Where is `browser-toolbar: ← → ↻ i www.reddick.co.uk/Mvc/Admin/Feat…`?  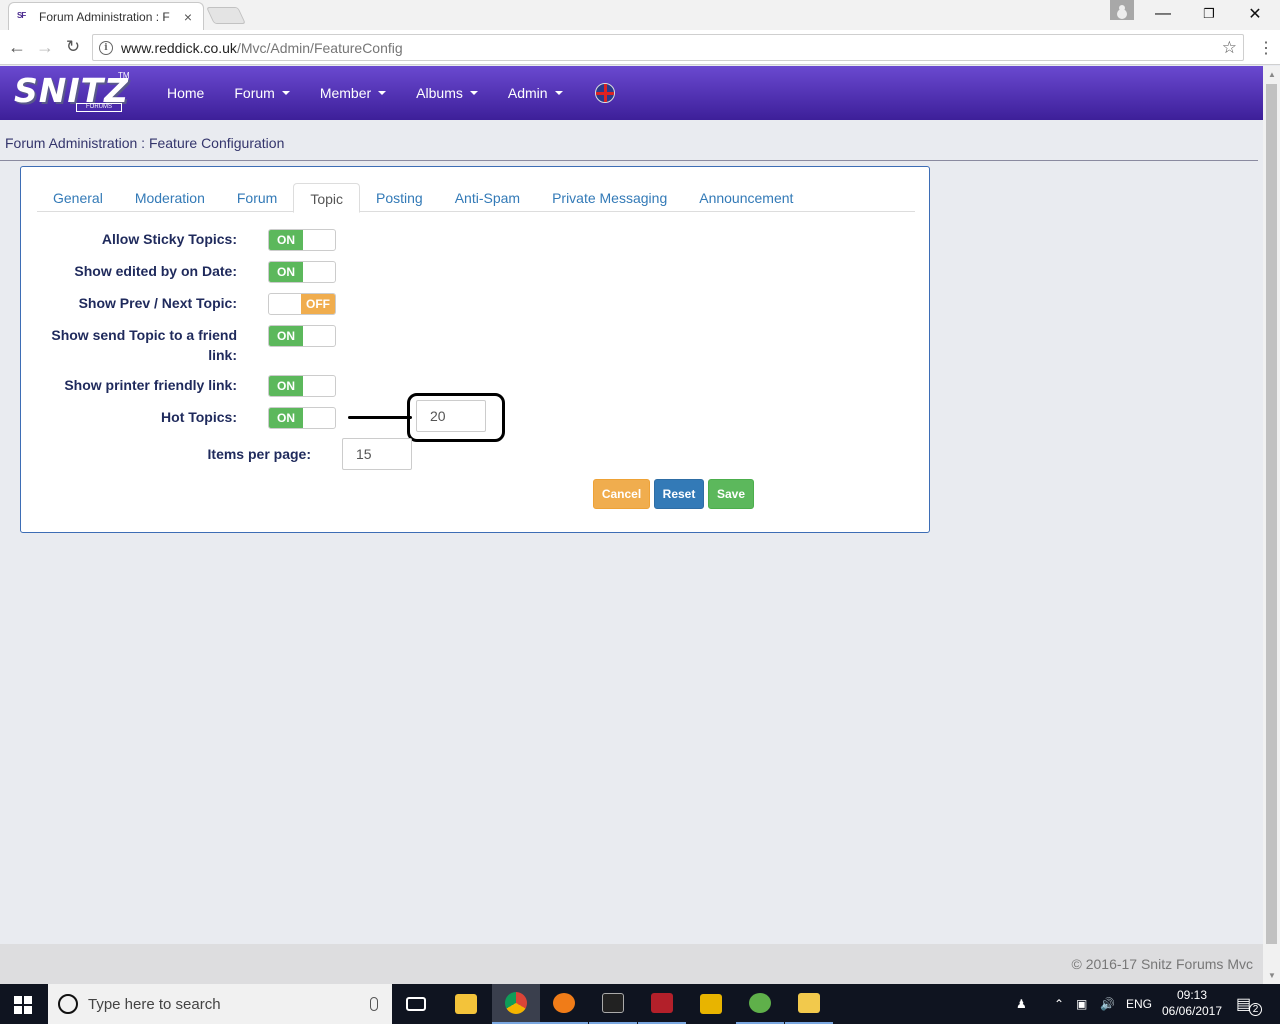 browser-toolbar: ← → ↻ i www.reddick.co.uk/Mvc/Admin/Feat… is located at coordinates (640, 47).